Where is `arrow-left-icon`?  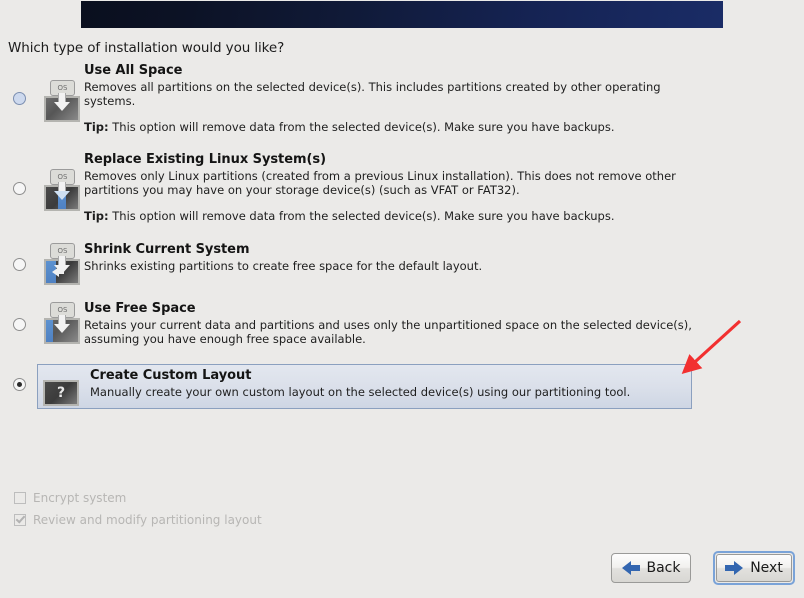 arrow-left-icon is located at coordinates (630, 568).